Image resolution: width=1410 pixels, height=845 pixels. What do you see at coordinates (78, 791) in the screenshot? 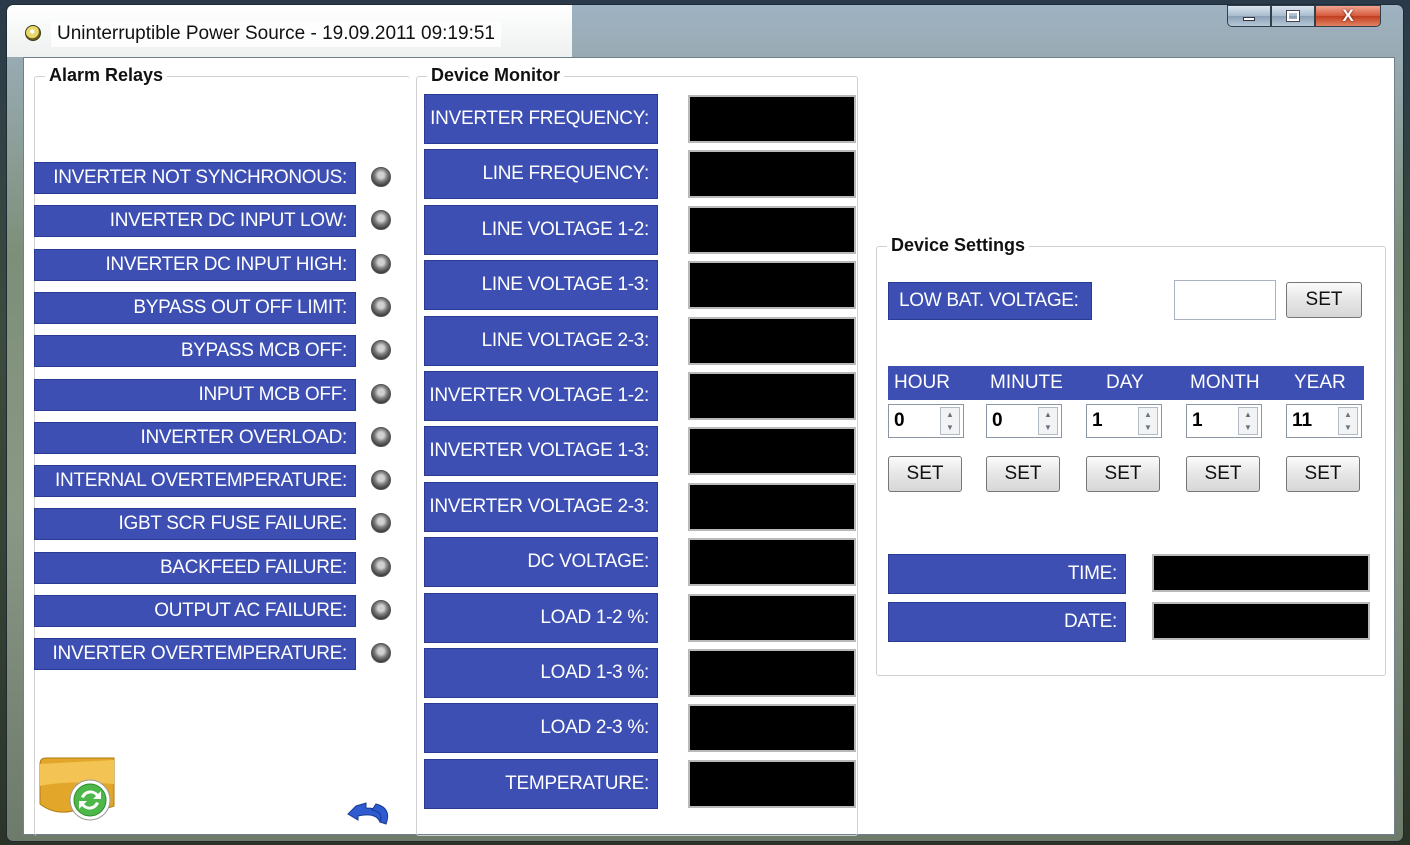
I see `refresh-icon` at bounding box center [78, 791].